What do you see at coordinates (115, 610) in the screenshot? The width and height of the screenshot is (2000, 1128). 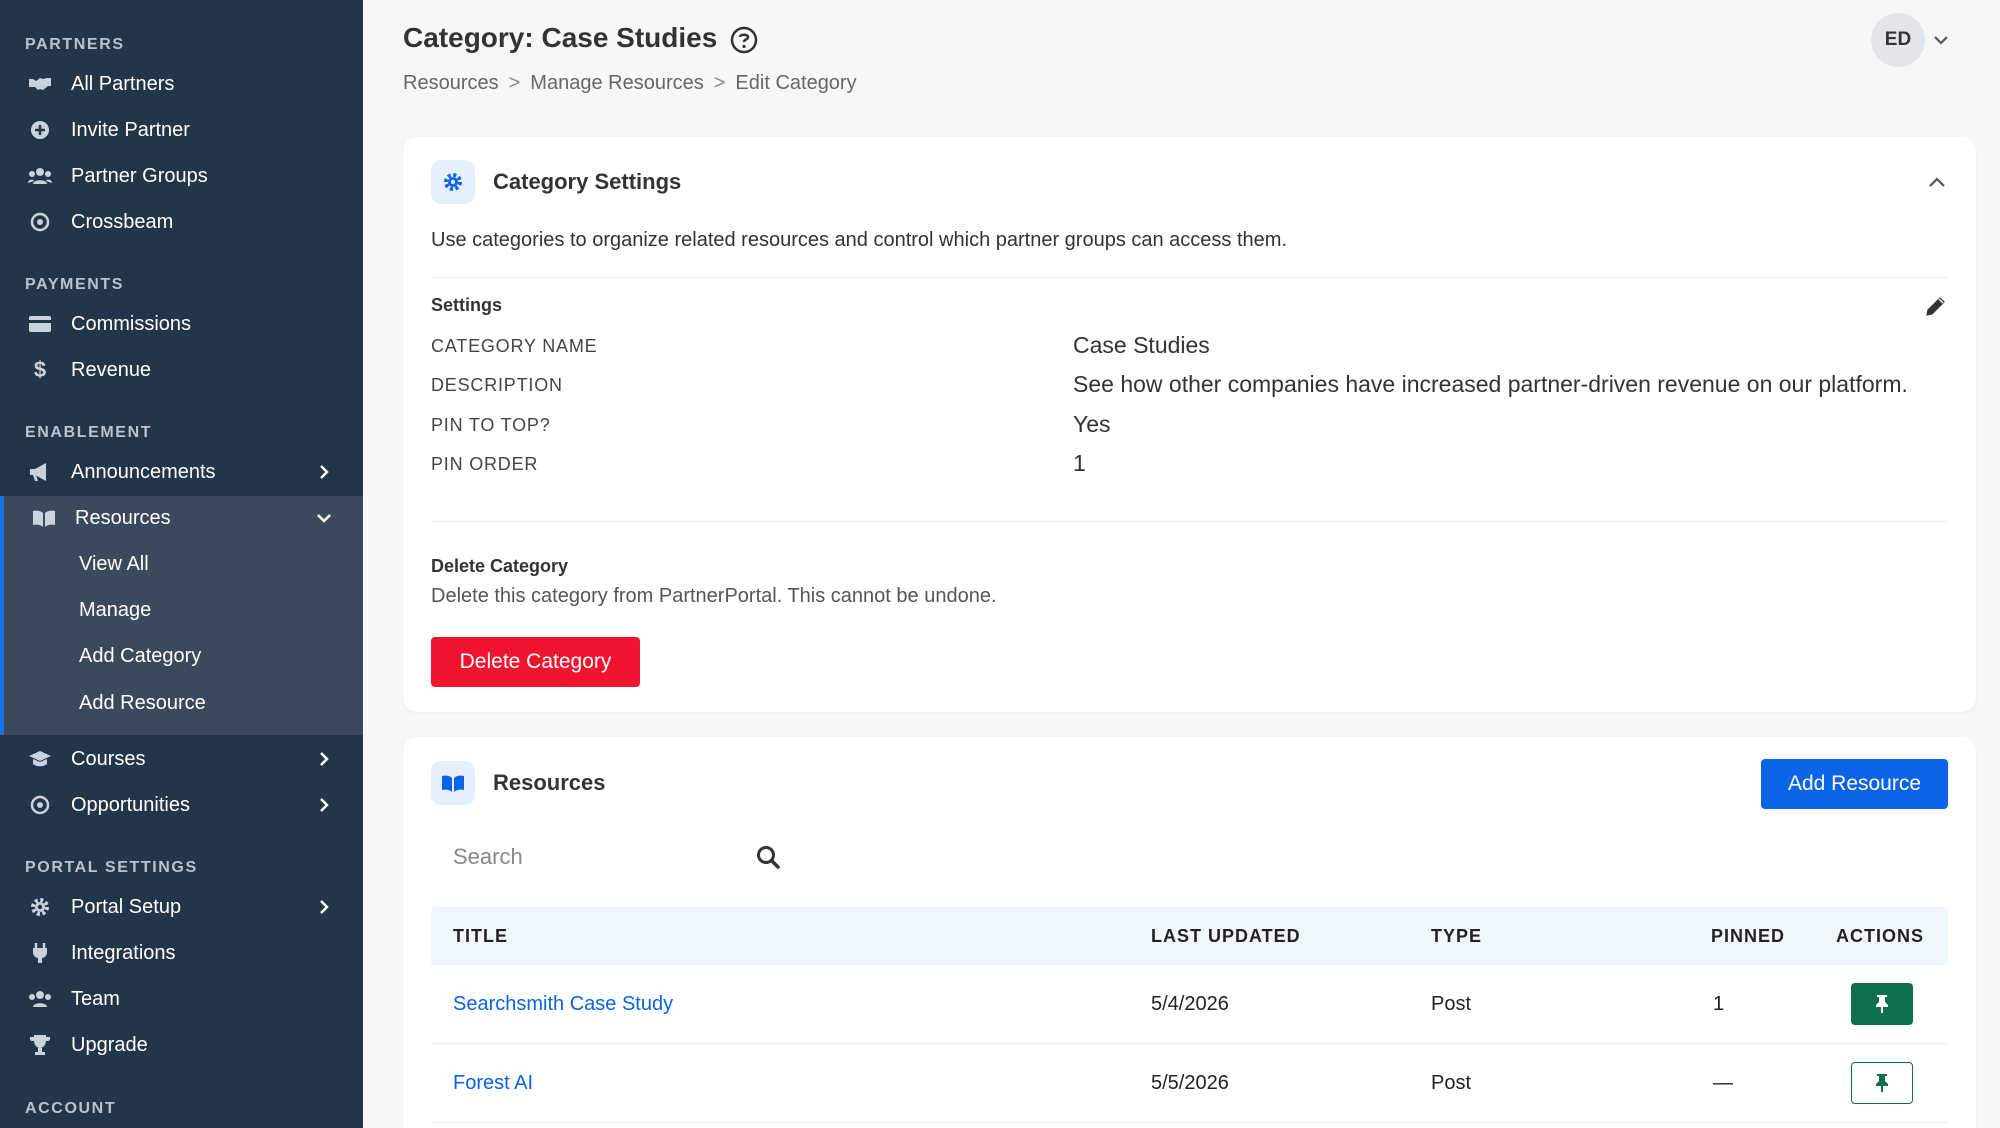 I see `submenu-manage: Manage` at bounding box center [115, 610].